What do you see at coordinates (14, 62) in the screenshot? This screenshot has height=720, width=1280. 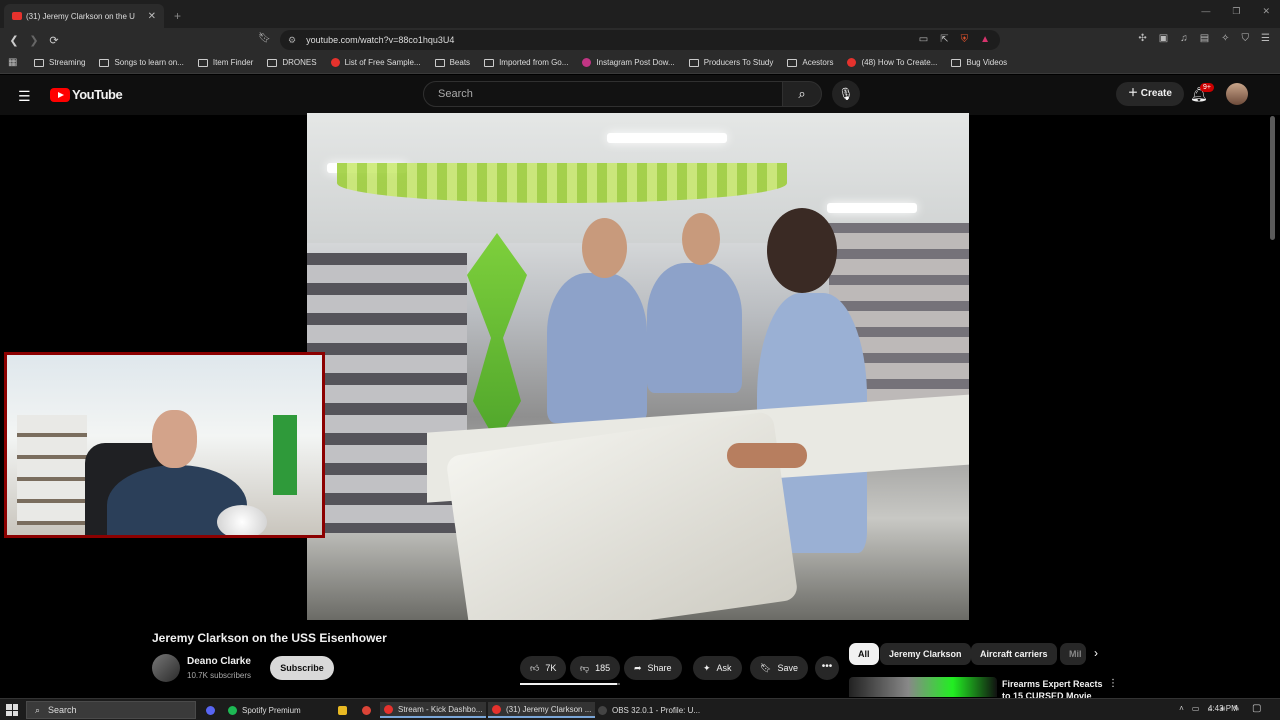 I see `apps-grid-icon: ▦` at bounding box center [14, 62].